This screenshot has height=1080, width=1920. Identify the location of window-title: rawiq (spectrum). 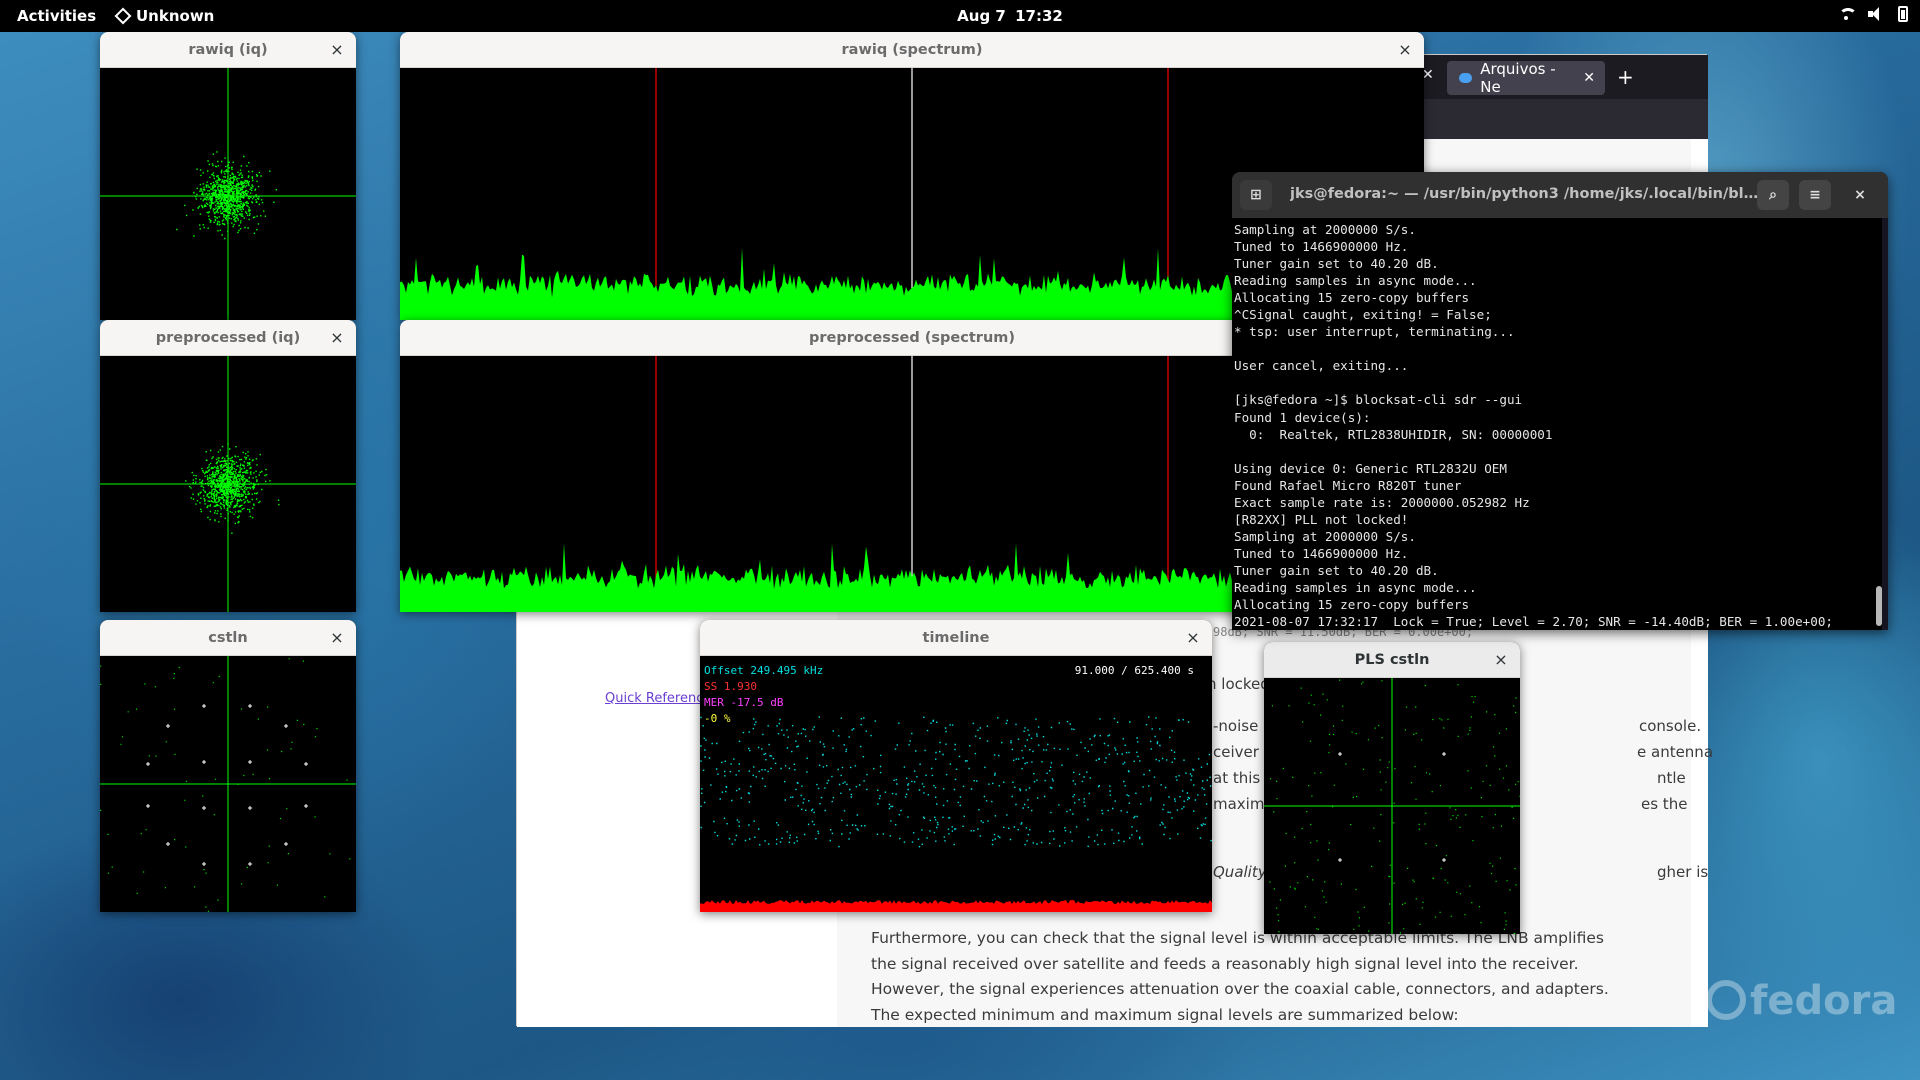
(912, 49).